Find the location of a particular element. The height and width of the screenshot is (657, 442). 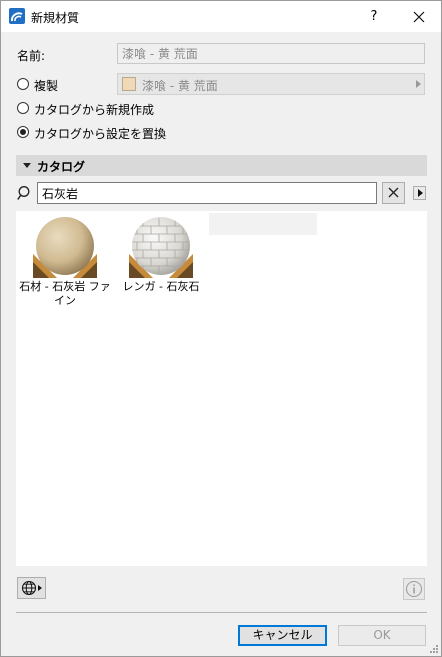

catalog-scroll-strip is located at coordinates (263, 224).